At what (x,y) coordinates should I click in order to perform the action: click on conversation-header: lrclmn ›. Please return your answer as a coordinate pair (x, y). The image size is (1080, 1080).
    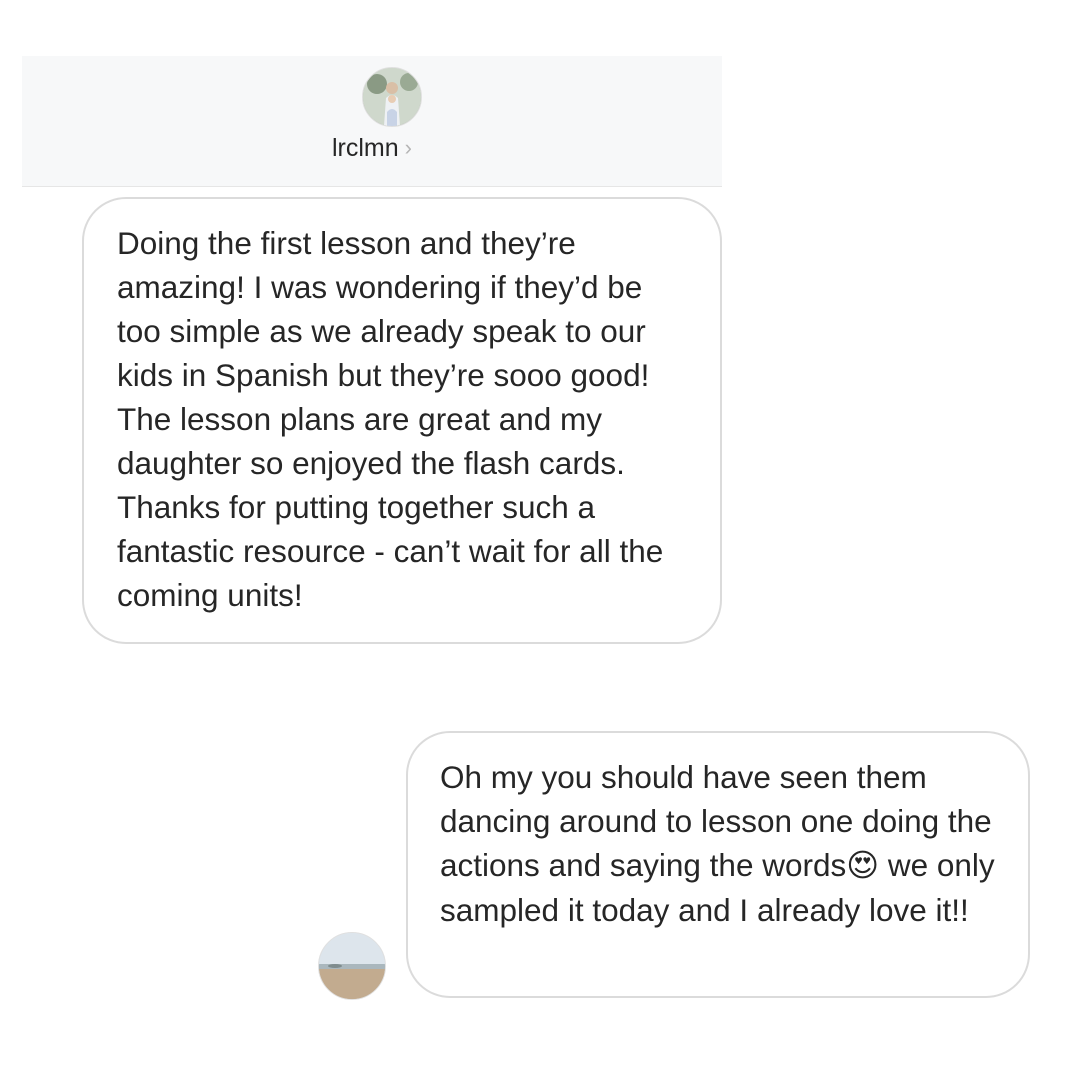
    Looking at the image, I should click on (372, 121).